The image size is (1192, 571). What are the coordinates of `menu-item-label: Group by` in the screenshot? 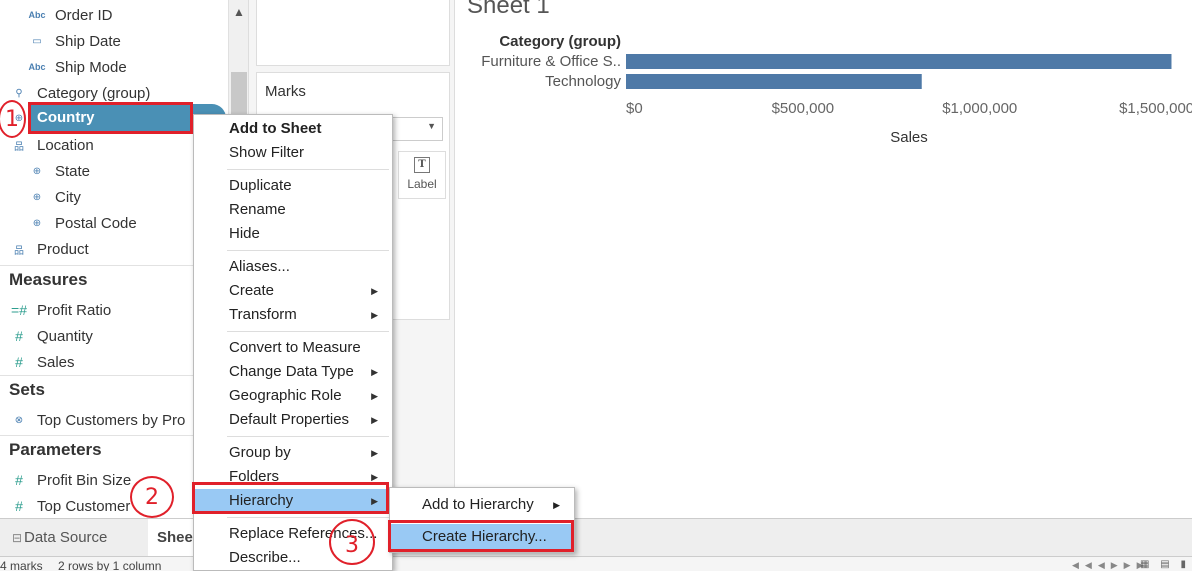 It's located at (260, 452).